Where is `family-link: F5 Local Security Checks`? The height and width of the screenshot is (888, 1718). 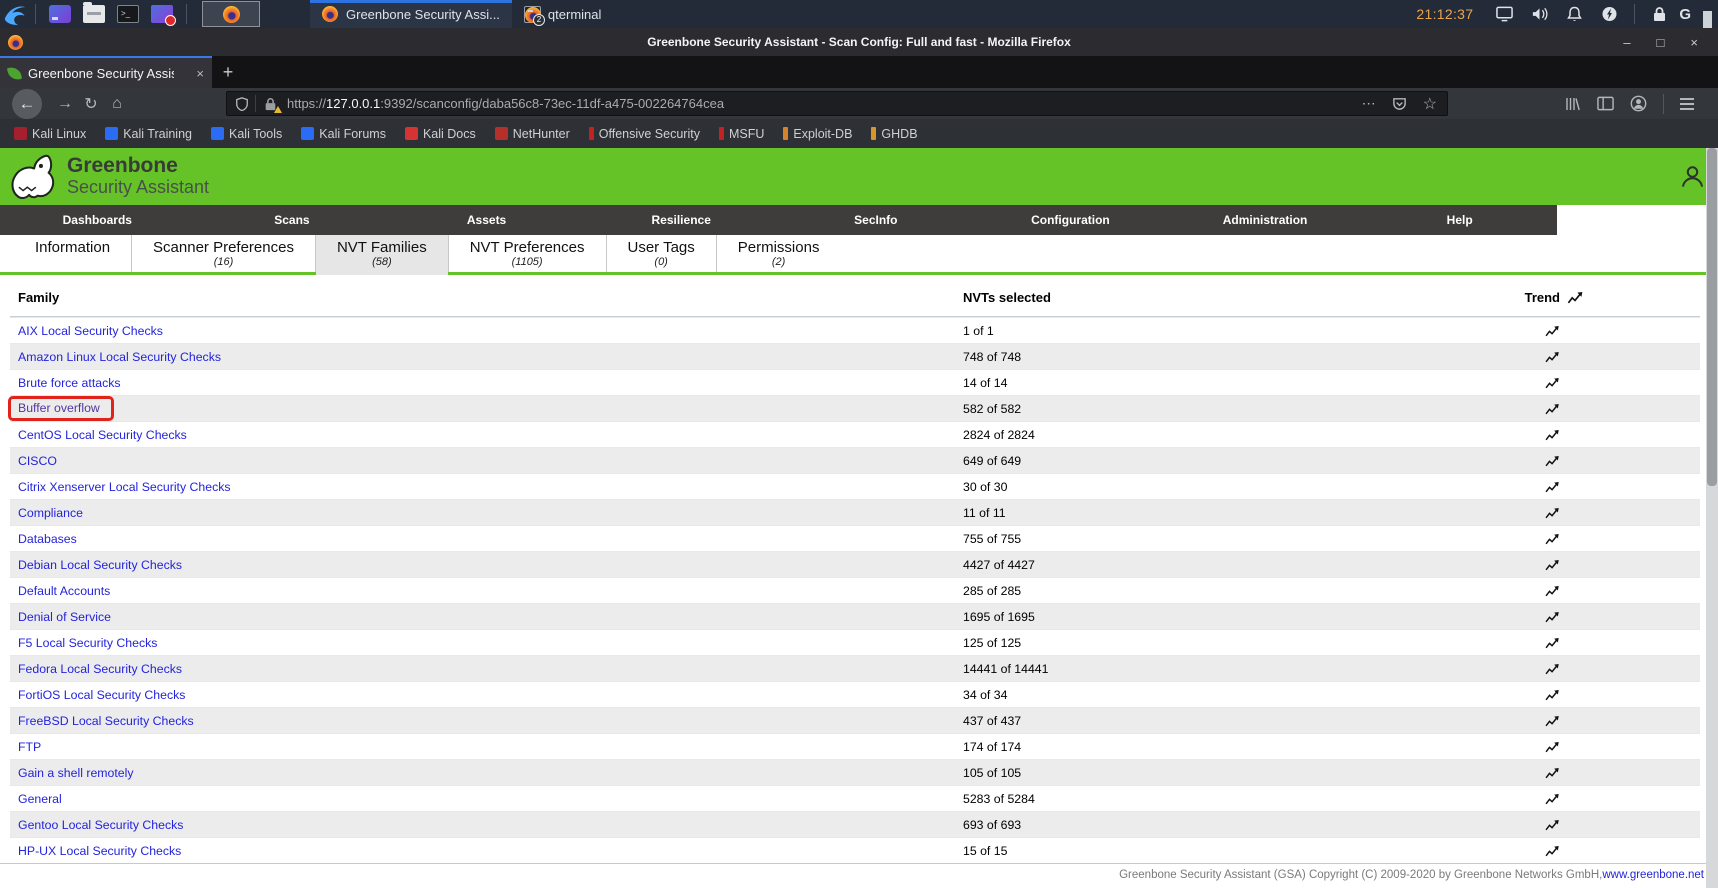
family-link: F5 Local Security Checks is located at coordinates (87, 643).